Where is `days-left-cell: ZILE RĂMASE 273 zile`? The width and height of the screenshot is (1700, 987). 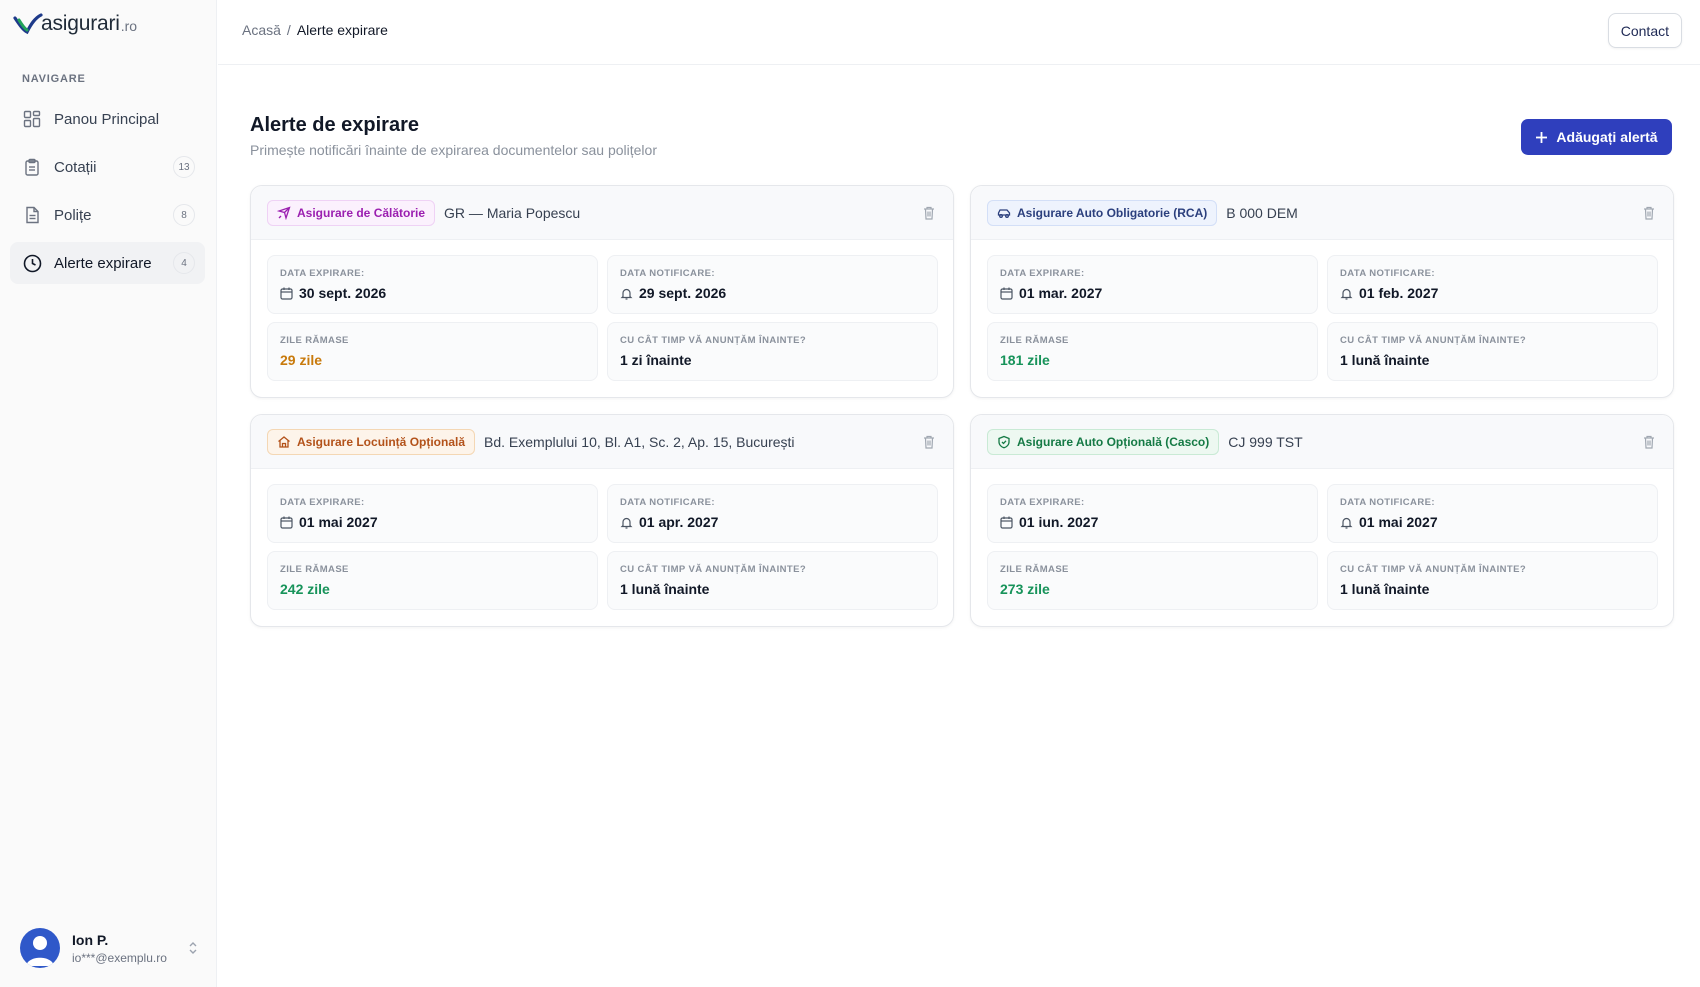 days-left-cell: ZILE RĂMASE 273 zile is located at coordinates (1152, 580).